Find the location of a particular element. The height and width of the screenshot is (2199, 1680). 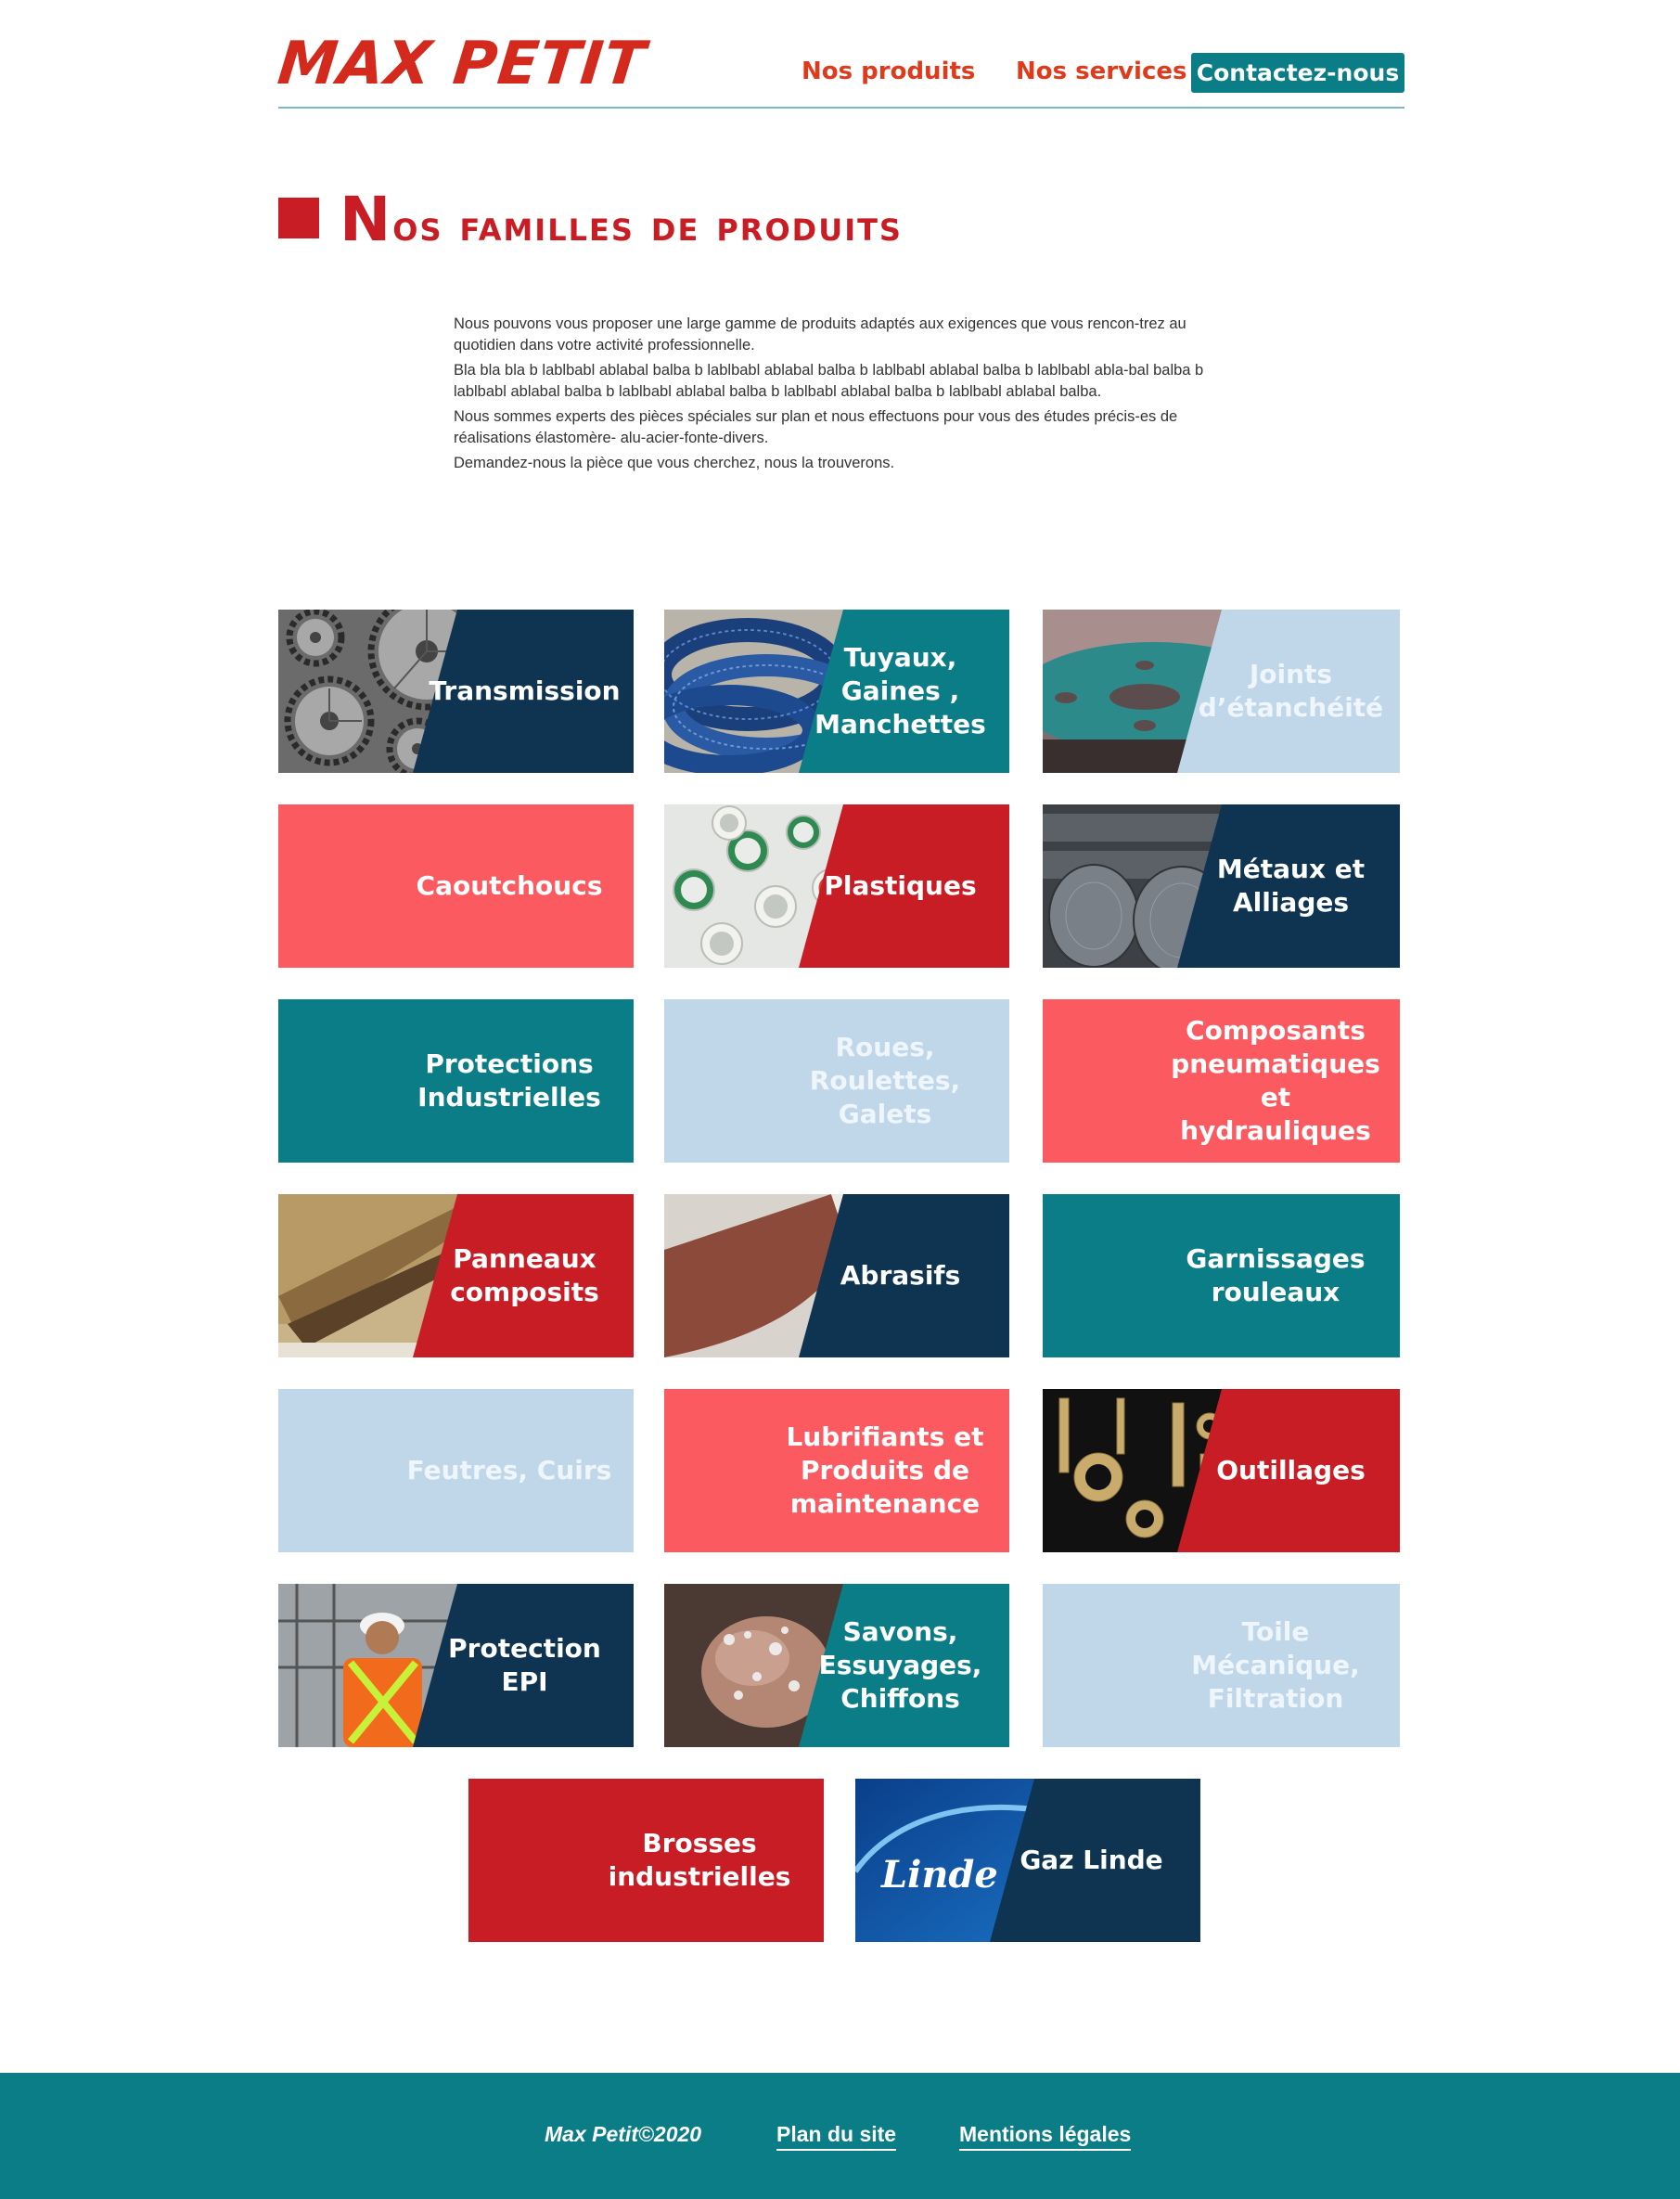

product-tile: Protections Industrielles is located at coordinates (456, 1081).